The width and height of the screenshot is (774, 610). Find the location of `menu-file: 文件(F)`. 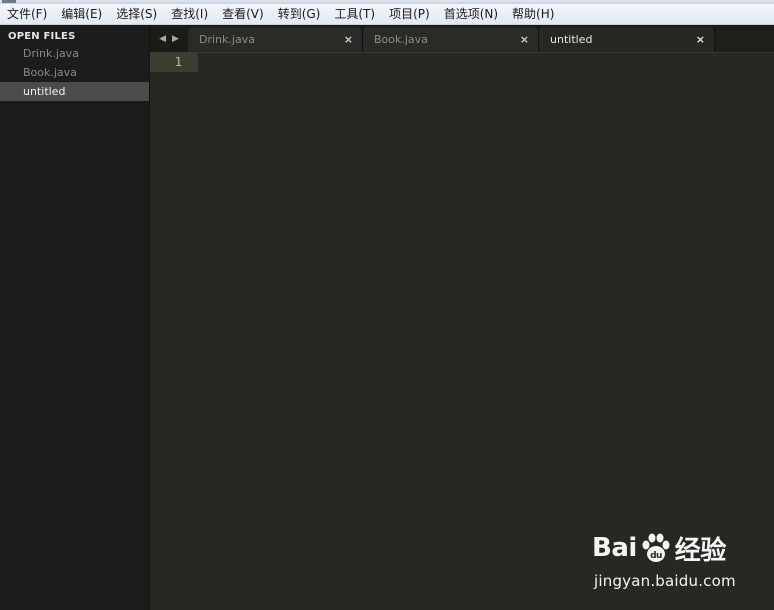

menu-file: 文件(F) is located at coordinates (27, 14).